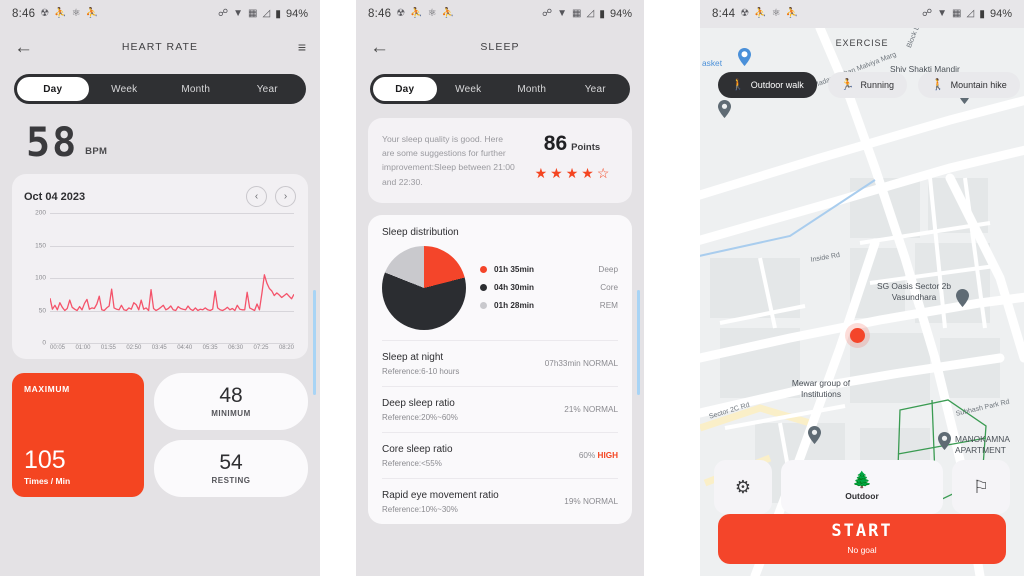 The height and width of the screenshot is (576, 1024). Describe the element at coordinates (108, 348) in the screenshot. I see `chart-x-label: 01:55` at that location.